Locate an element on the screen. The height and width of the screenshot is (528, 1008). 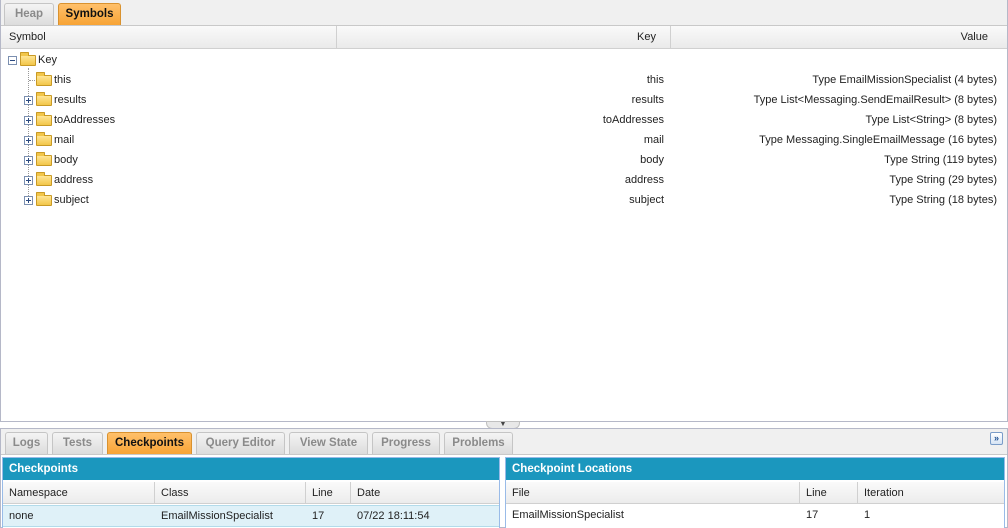
column-header-namespace: Namespace is located at coordinates (79, 493).